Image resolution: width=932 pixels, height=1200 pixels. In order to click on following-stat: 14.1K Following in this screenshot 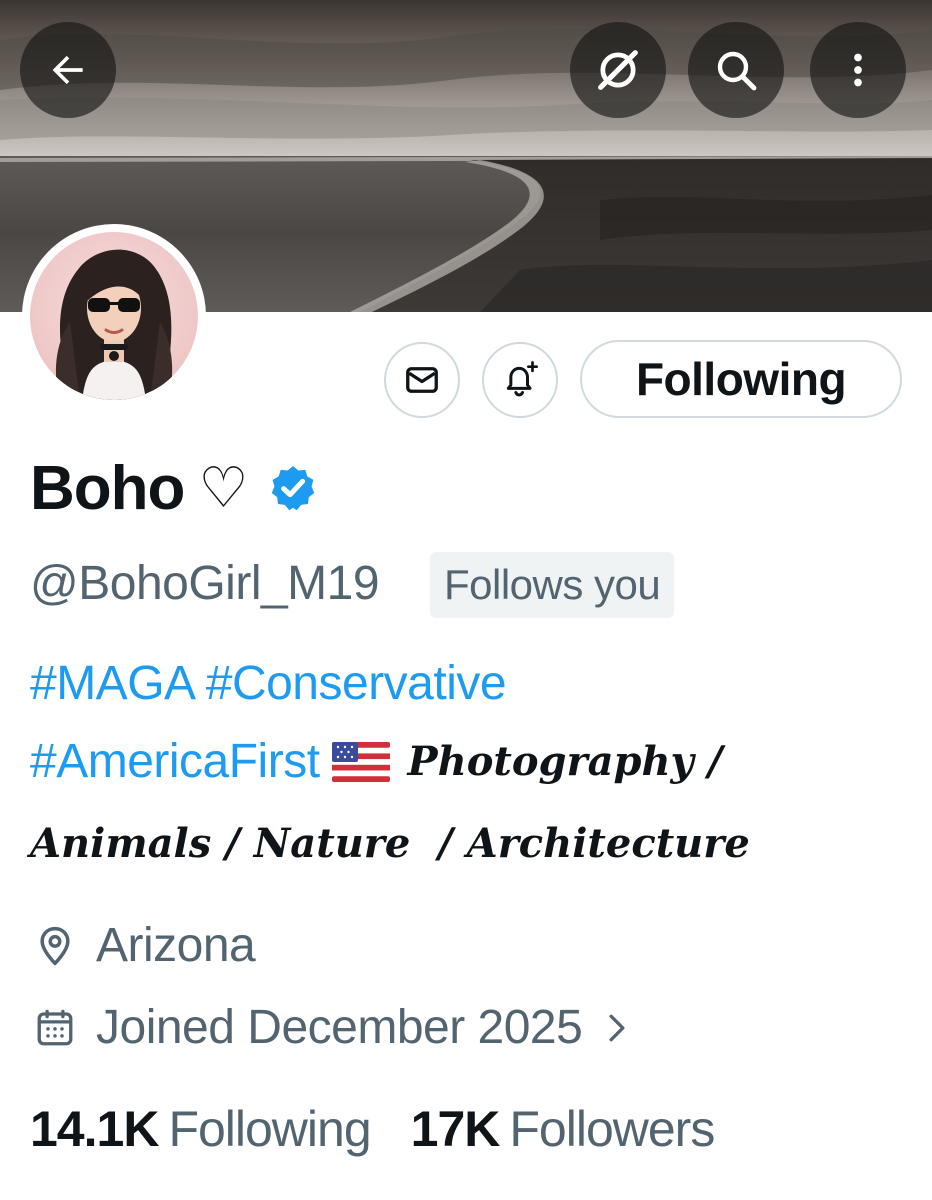, I will do `click(201, 1129)`.